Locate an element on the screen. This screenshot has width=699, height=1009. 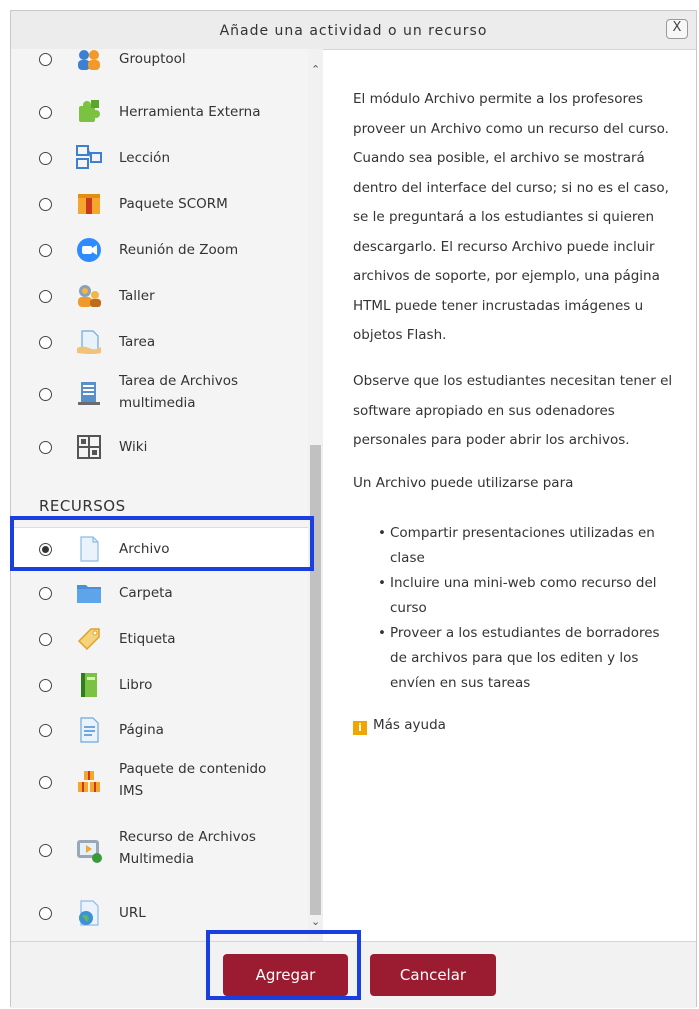
radio-carpeta is located at coordinates (45, 593).